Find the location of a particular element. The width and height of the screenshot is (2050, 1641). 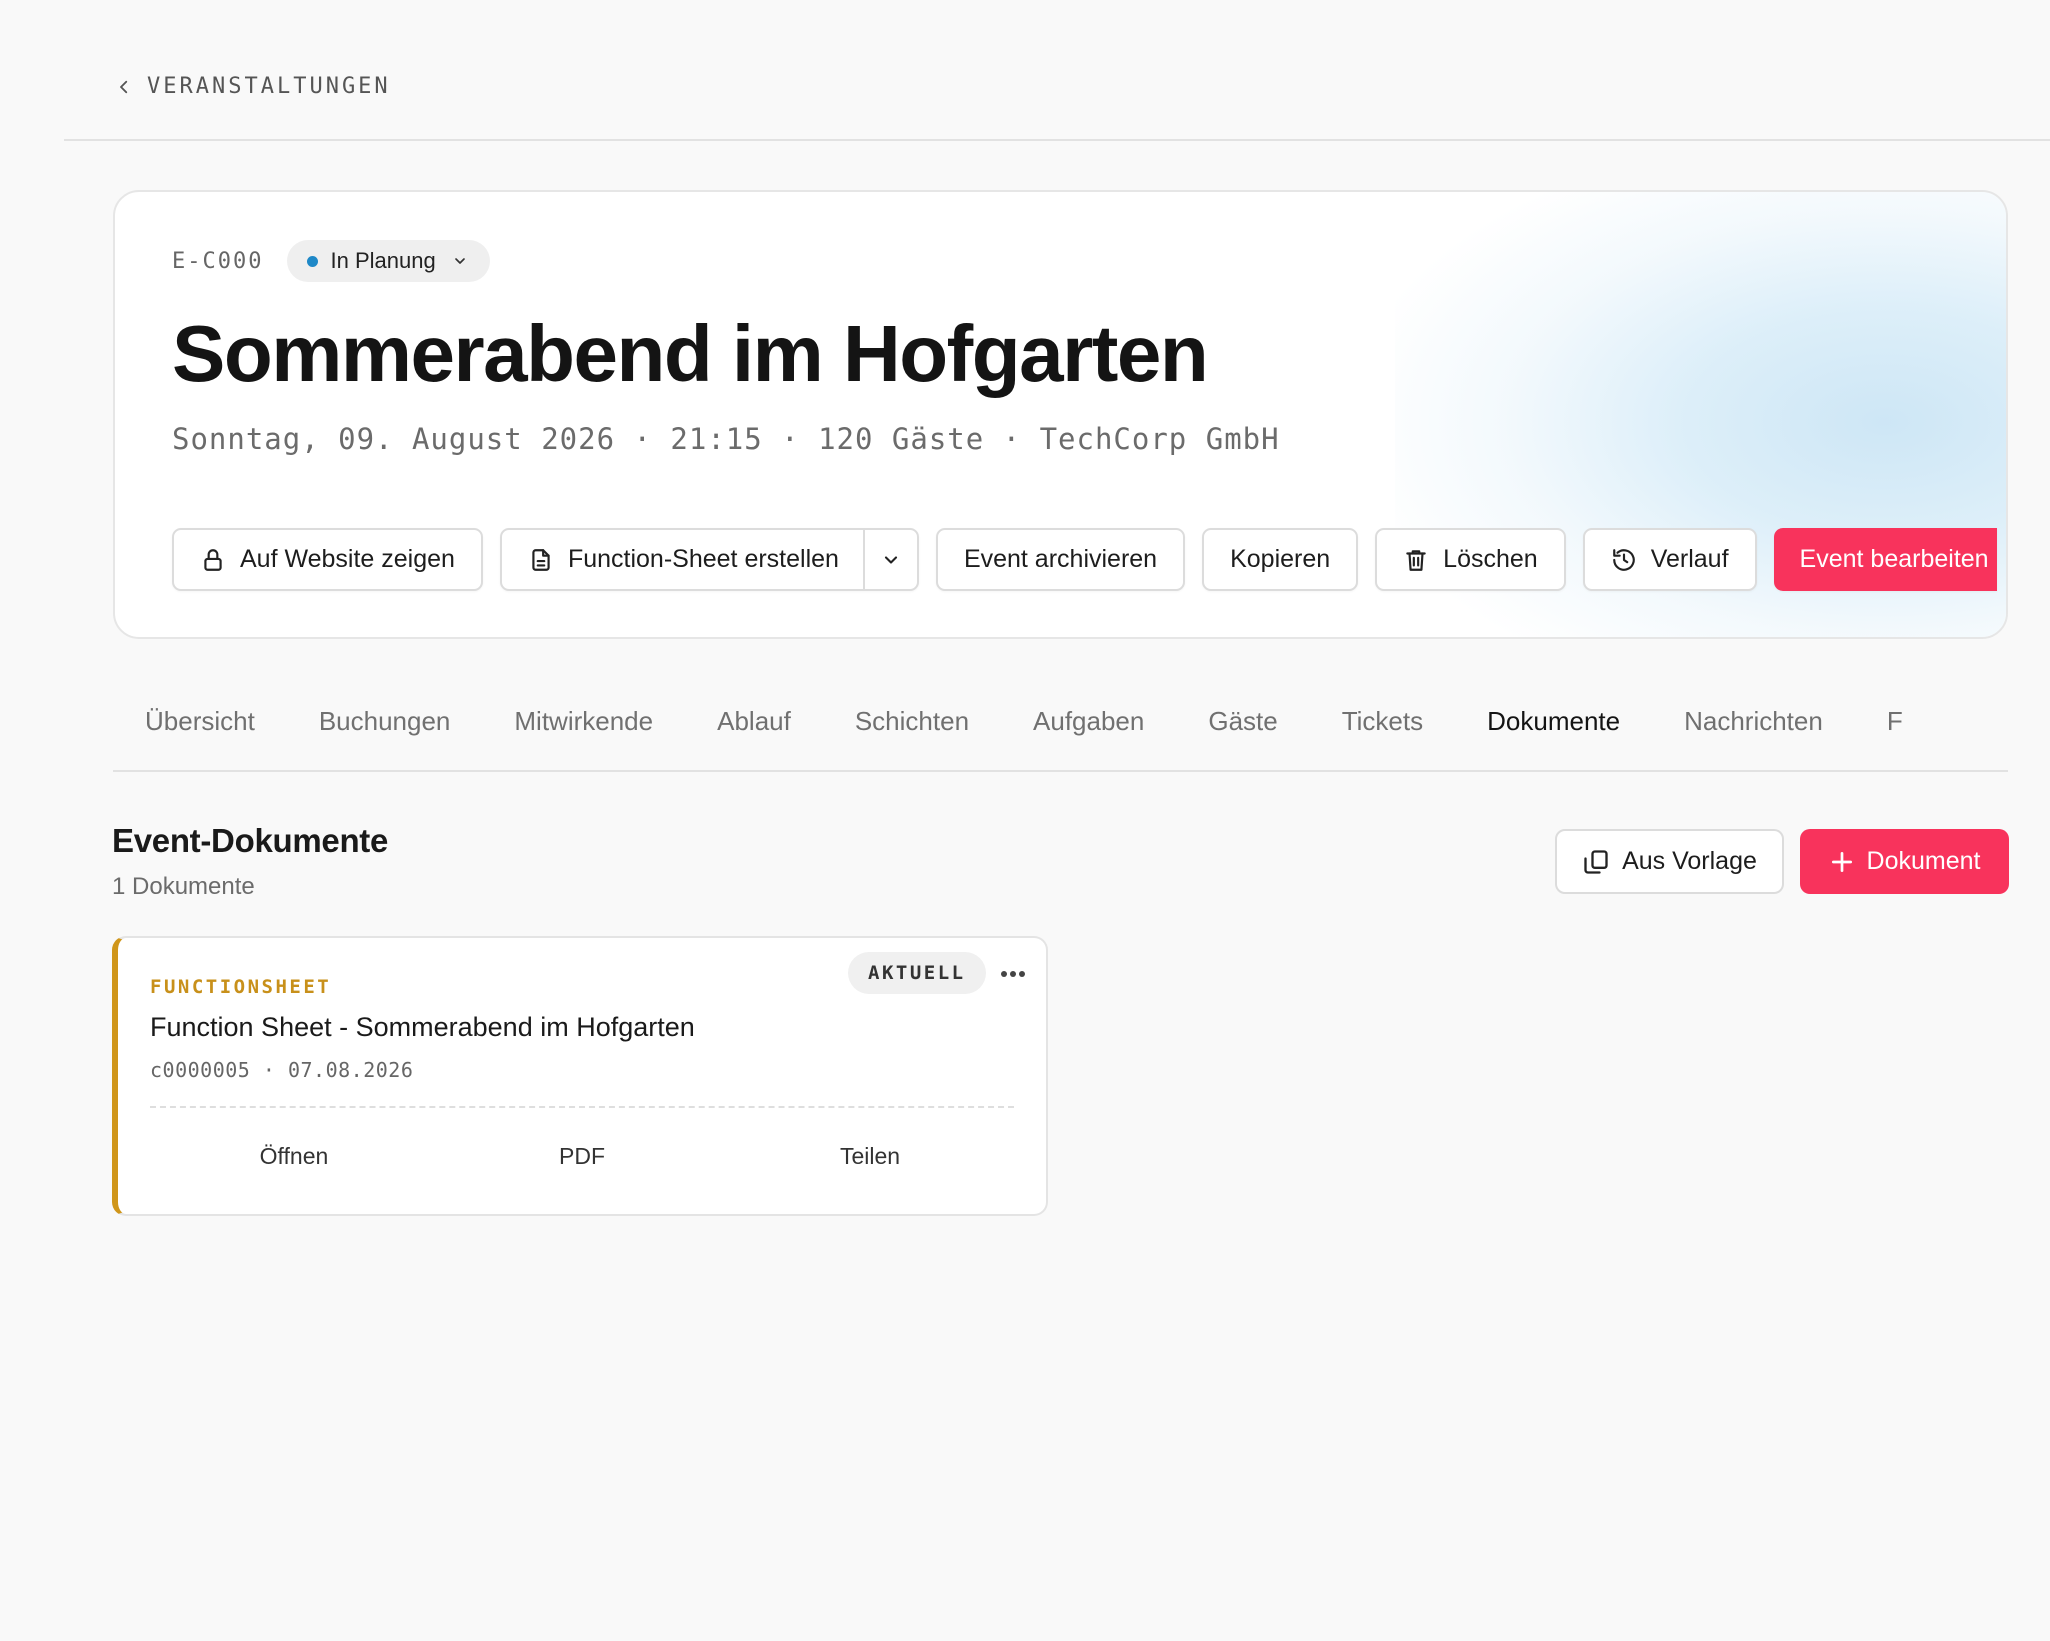

status-dropdown: In Planung is located at coordinates (388, 261).